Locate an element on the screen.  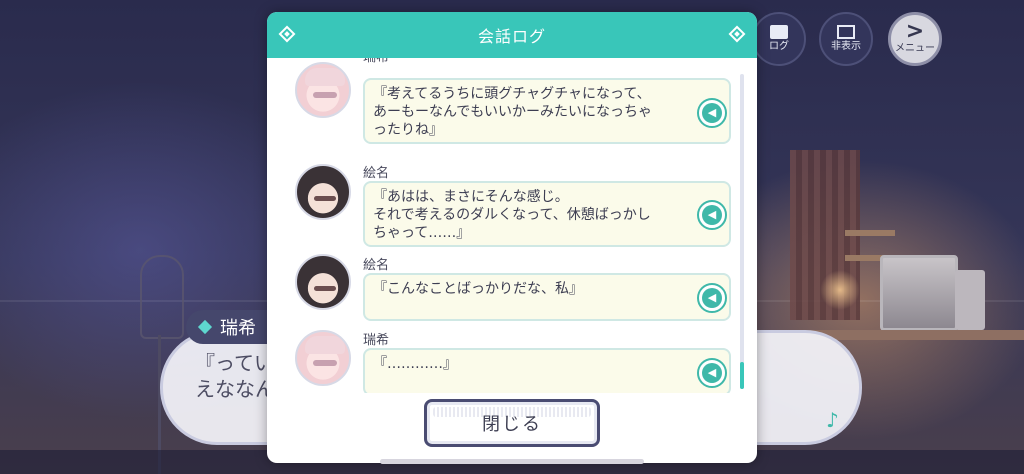
shelf is located at coordinates (870, 233).